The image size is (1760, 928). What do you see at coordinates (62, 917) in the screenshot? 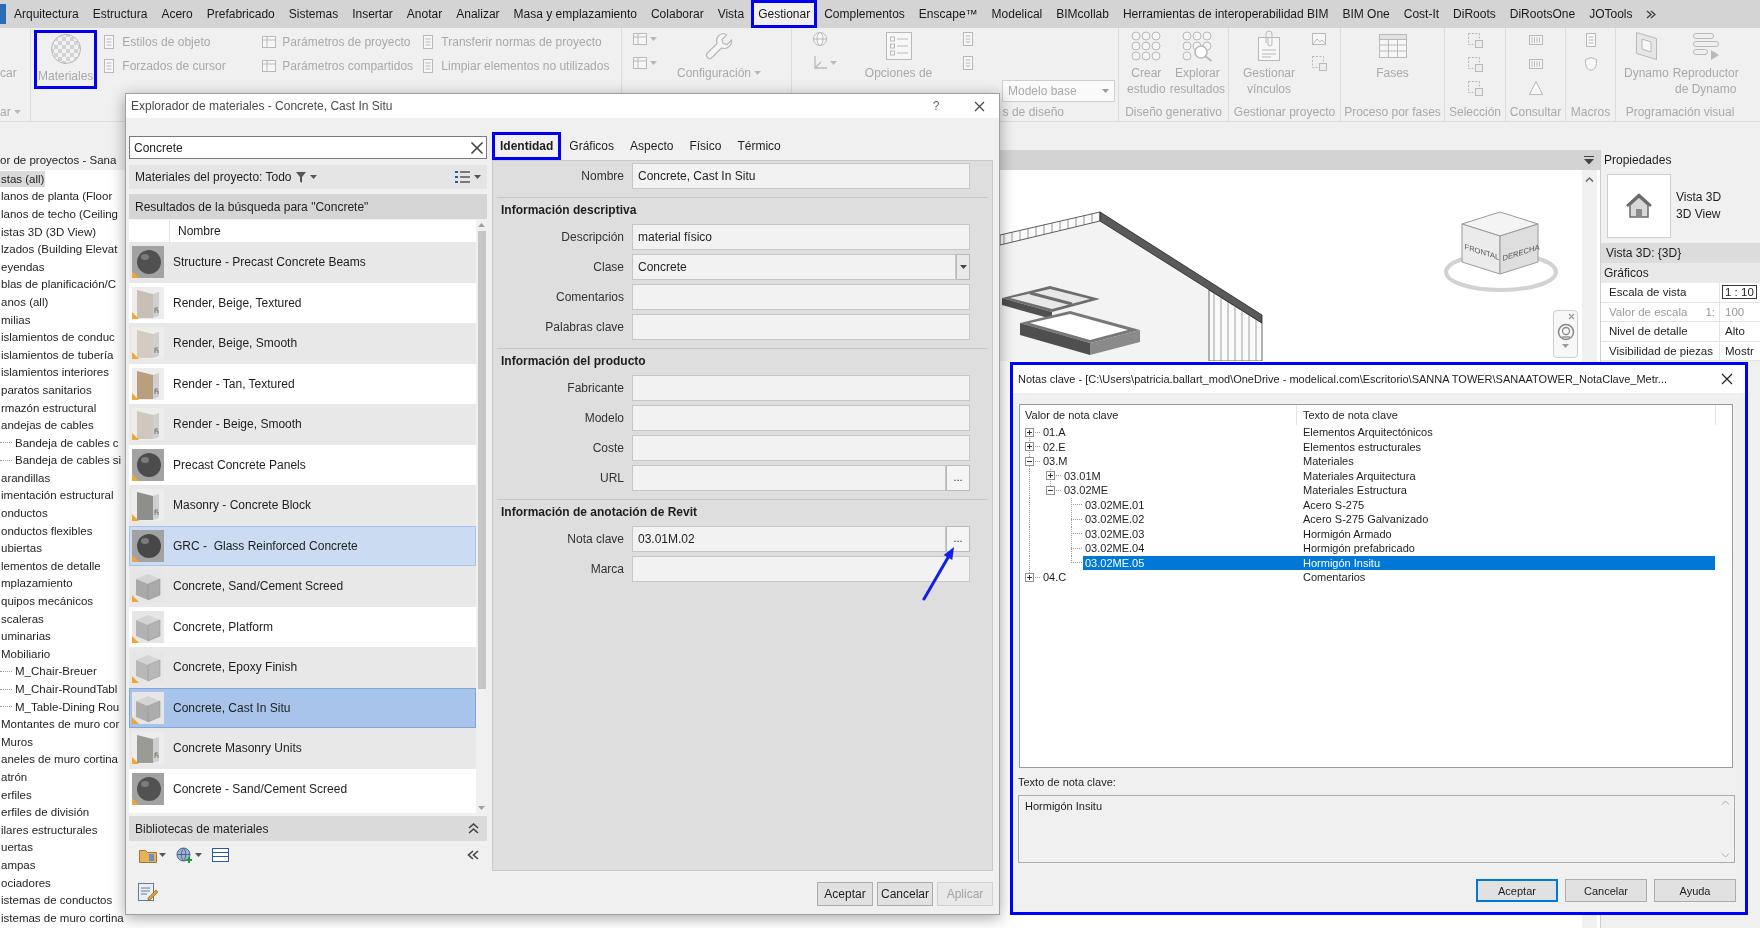
I see `browser-item: istemas de muro cortina` at bounding box center [62, 917].